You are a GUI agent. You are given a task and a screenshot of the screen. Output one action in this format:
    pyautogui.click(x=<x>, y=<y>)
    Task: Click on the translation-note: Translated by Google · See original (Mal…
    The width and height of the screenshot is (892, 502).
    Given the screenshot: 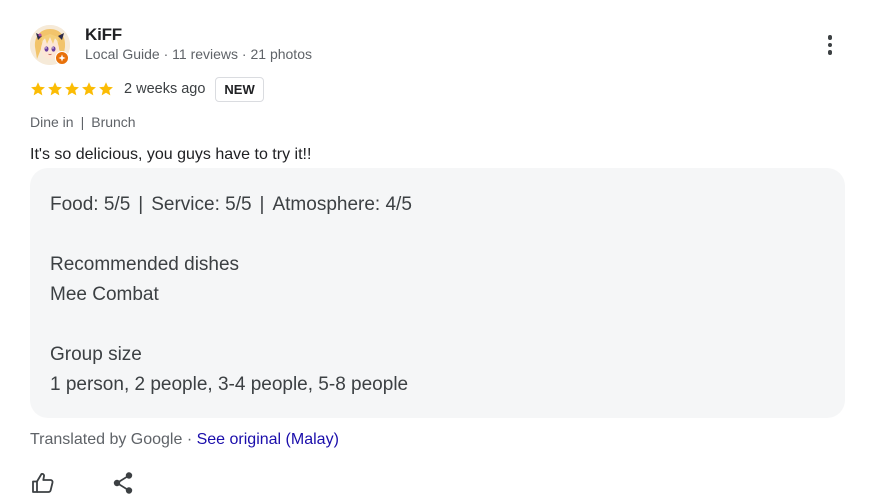 What is the action you would take?
    pyautogui.click(x=184, y=440)
    